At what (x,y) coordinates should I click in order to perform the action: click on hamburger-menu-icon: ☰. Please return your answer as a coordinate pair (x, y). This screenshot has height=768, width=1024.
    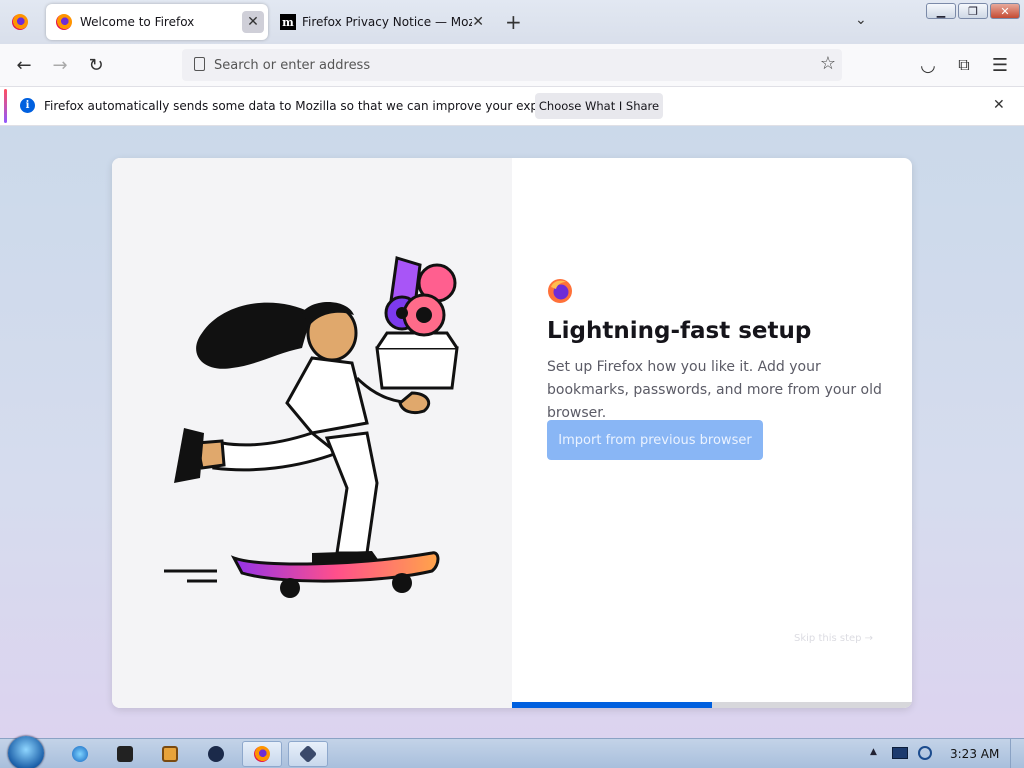
    Looking at the image, I should click on (1000, 65).